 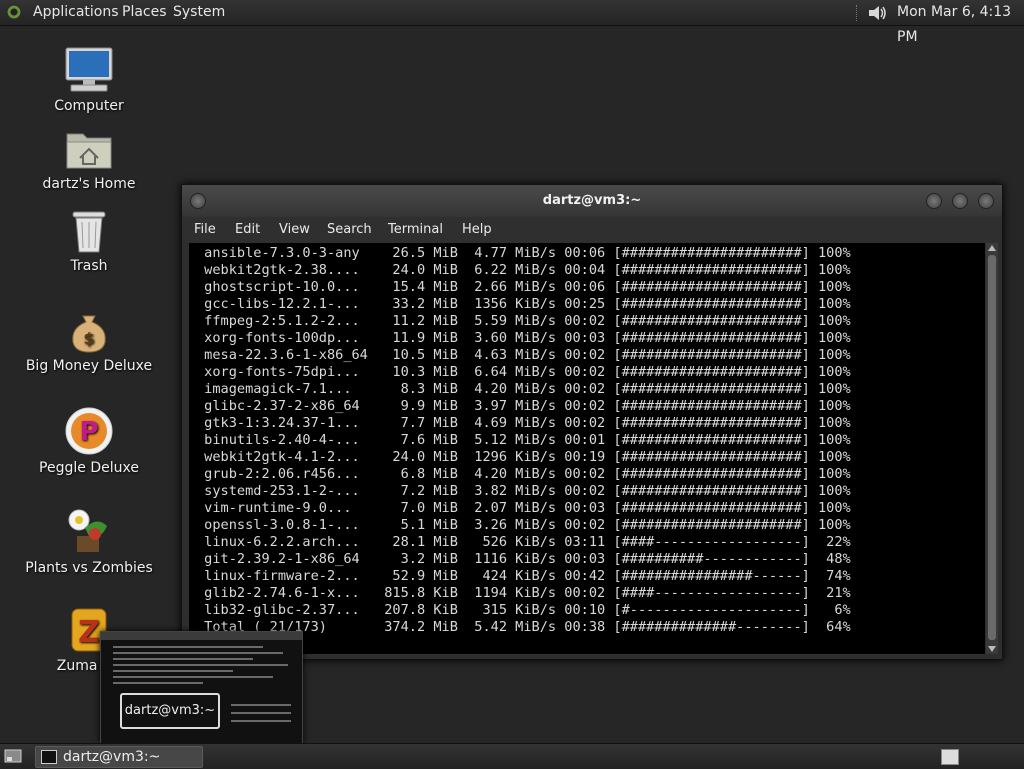 I want to click on desktop-icon-label: Peggle Deluxe, so click(x=89, y=468).